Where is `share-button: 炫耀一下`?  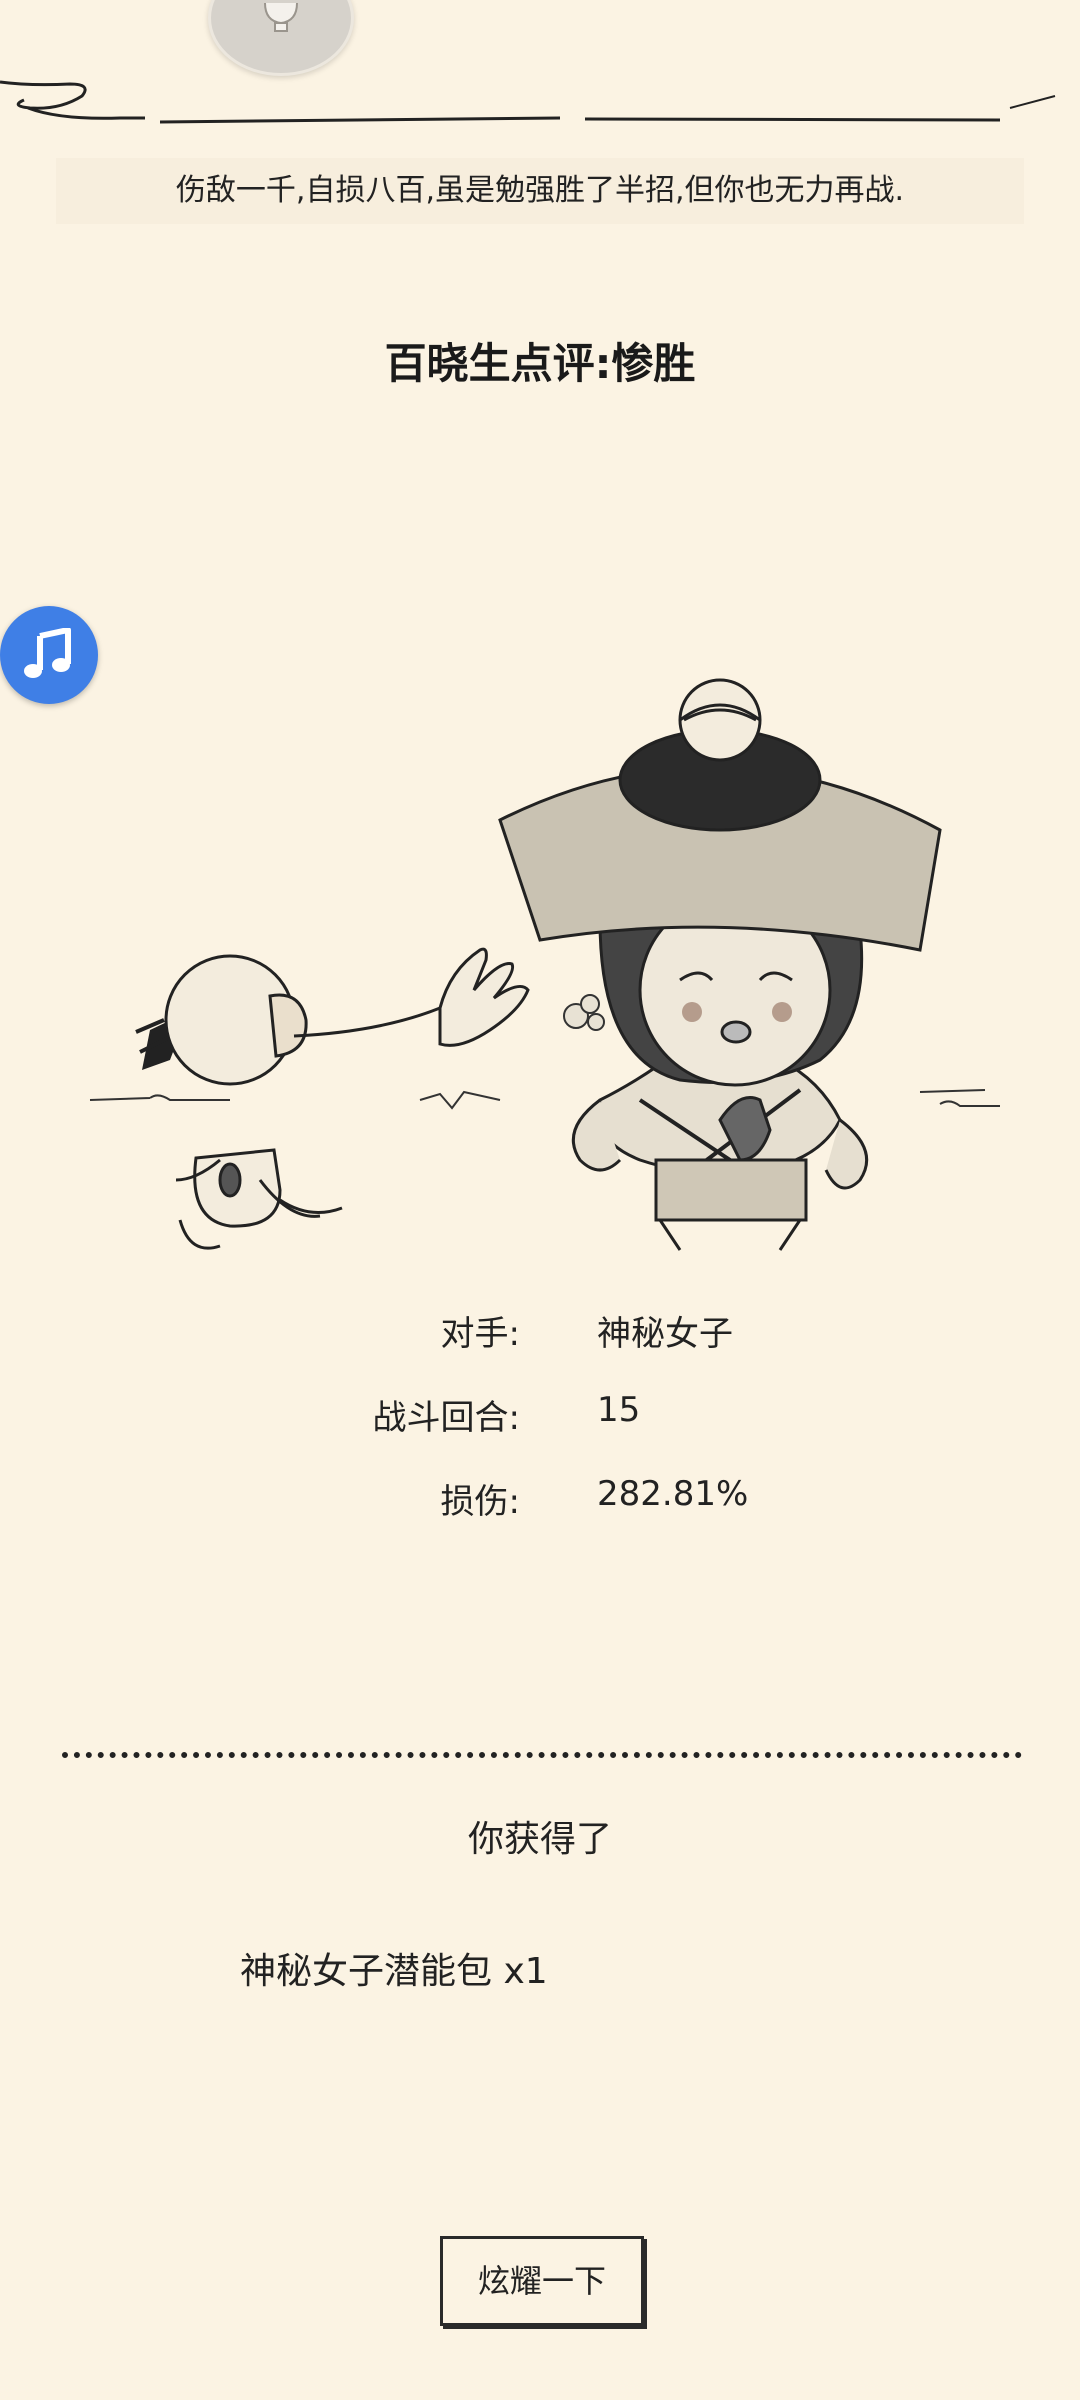
share-button: 炫耀一下 is located at coordinates (542, 2281).